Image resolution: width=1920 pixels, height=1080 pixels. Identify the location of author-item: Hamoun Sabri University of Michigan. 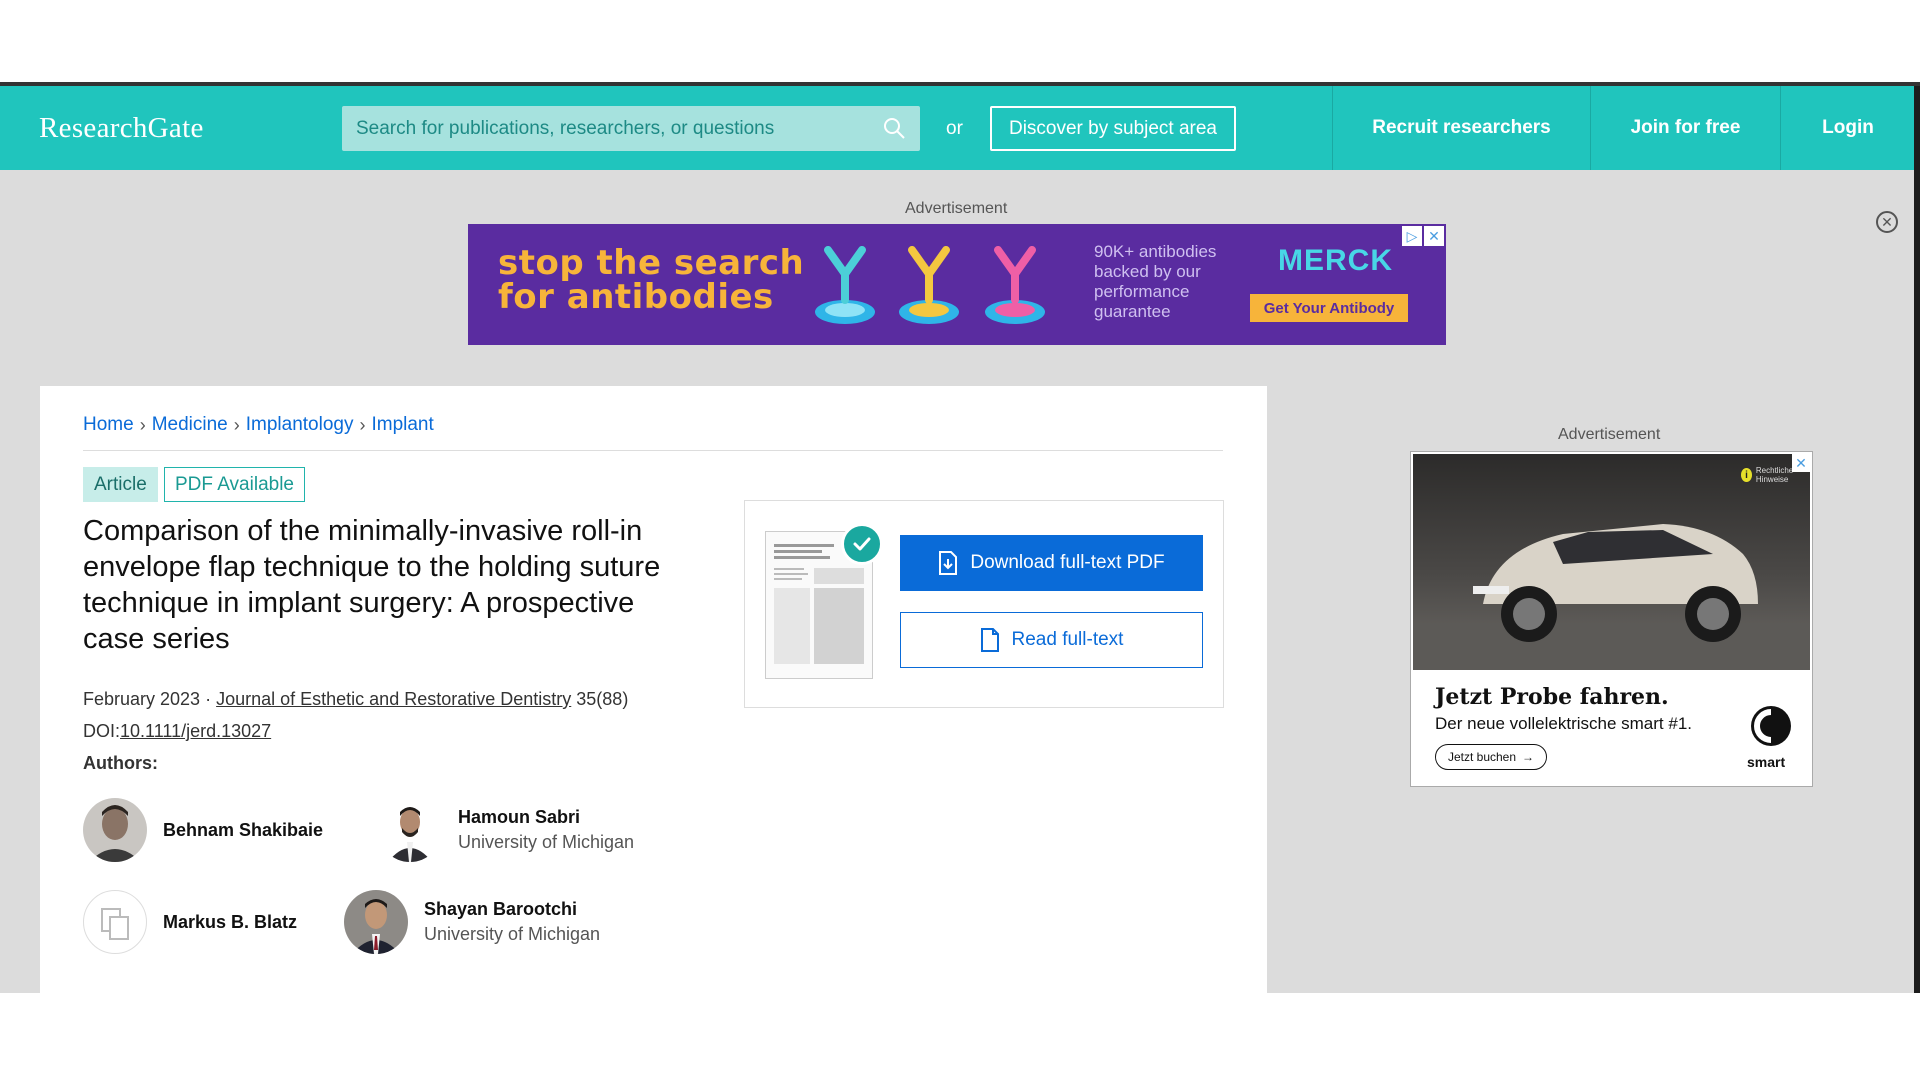
(506, 830).